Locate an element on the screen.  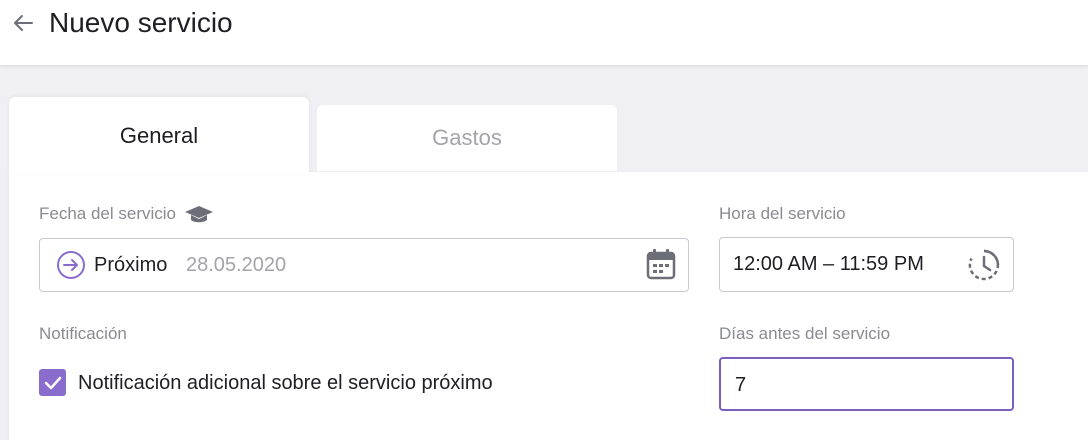
graduation-cap-icon is located at coordinates (199, 214).